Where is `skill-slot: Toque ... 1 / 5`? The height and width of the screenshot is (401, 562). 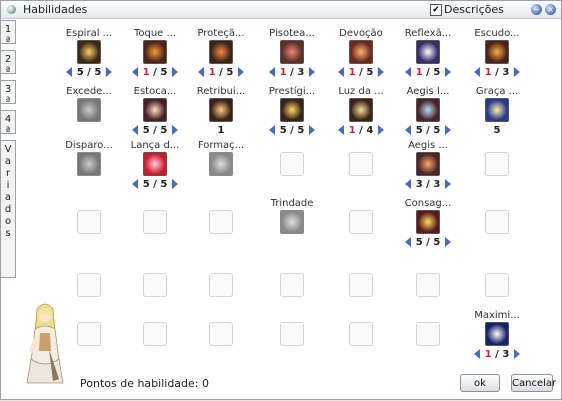
skill-slot: Toque ... 1 / 5 is located at coordinates (155, 57).